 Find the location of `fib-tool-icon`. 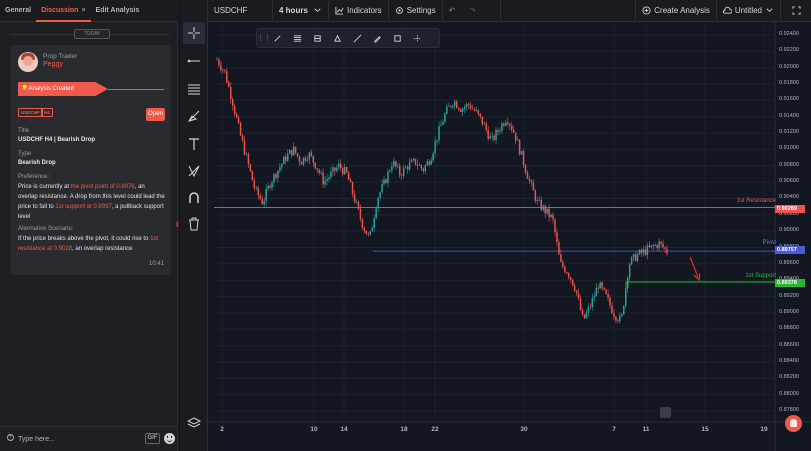

fib-tool-icon is located at coordinates (194, 89).